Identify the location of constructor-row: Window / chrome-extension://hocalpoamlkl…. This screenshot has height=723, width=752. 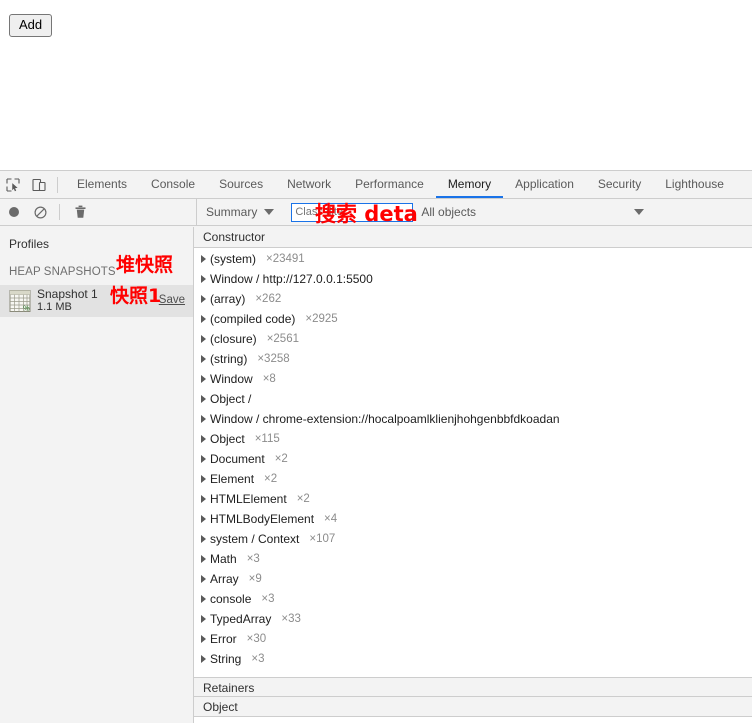
(473, 419).